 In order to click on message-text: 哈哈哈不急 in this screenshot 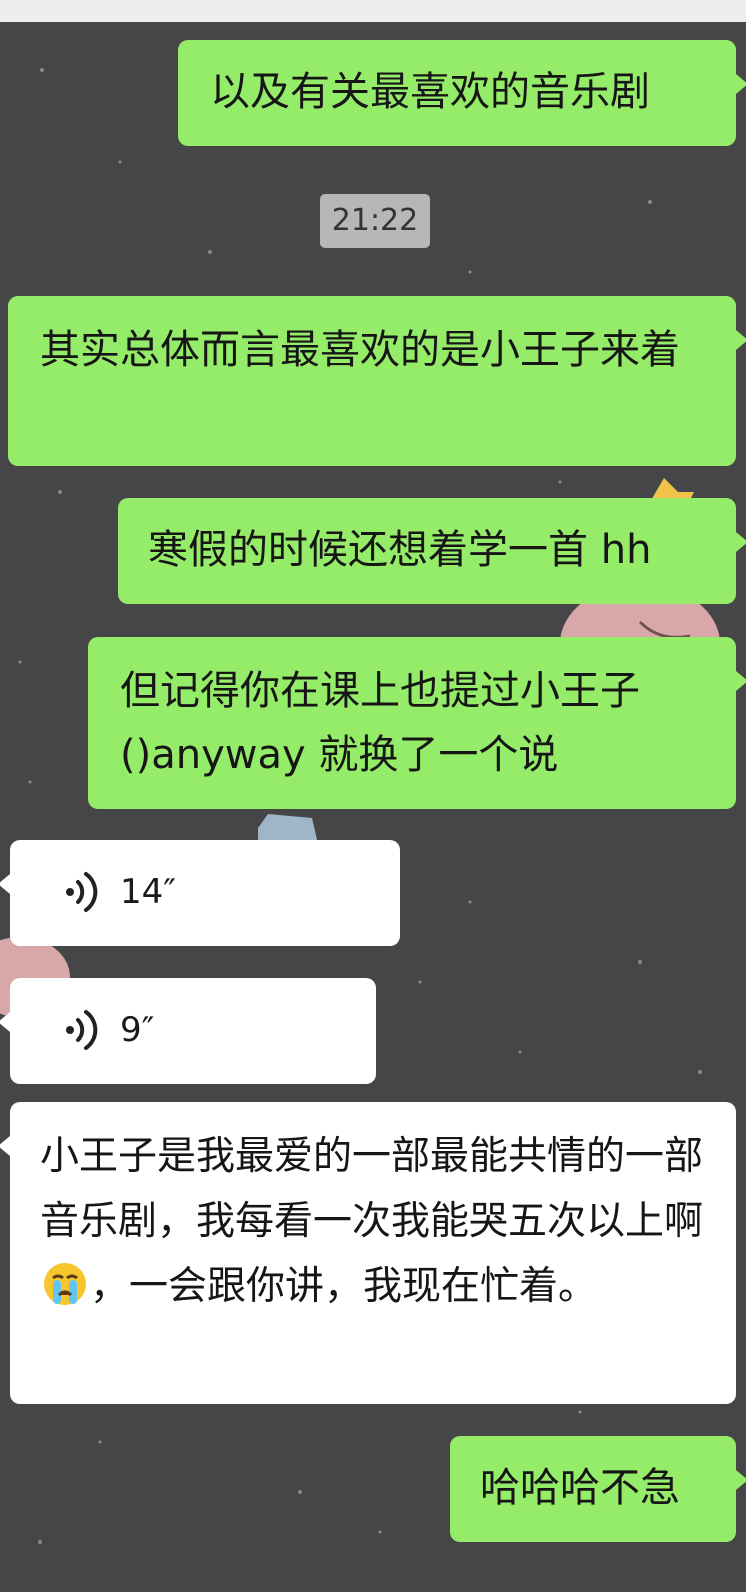, I will do `click(580, 1488)`.